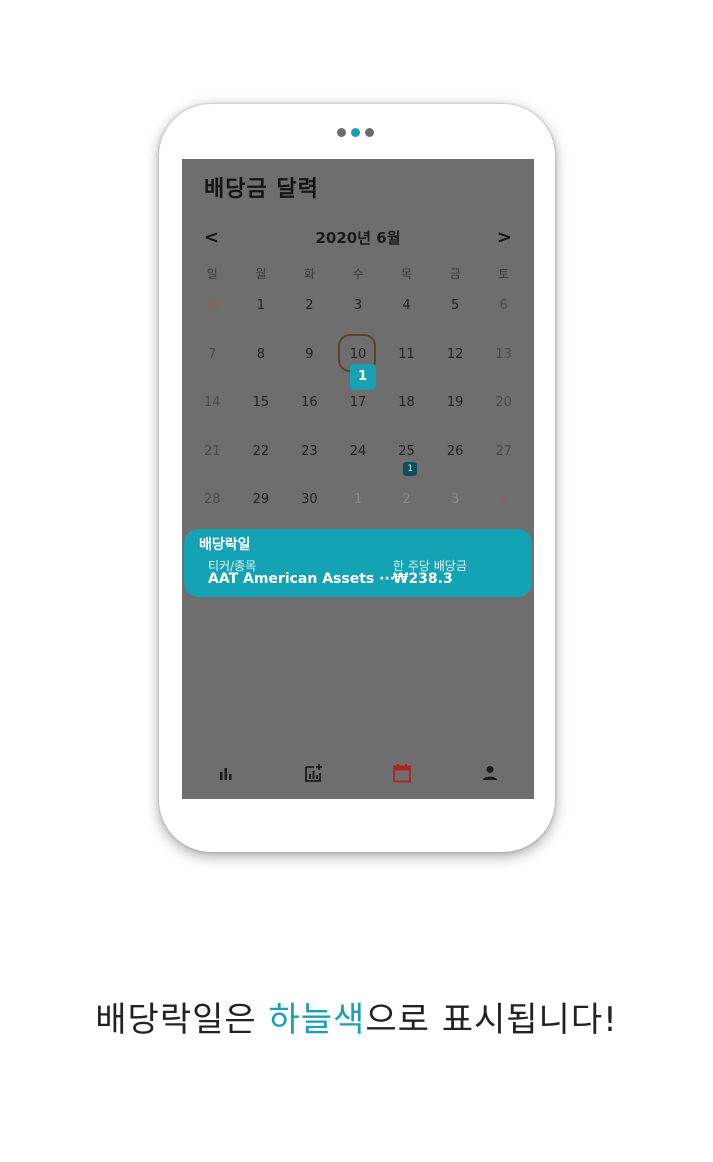  I want to click on calendar-day-label: 25, so click(406, 451).